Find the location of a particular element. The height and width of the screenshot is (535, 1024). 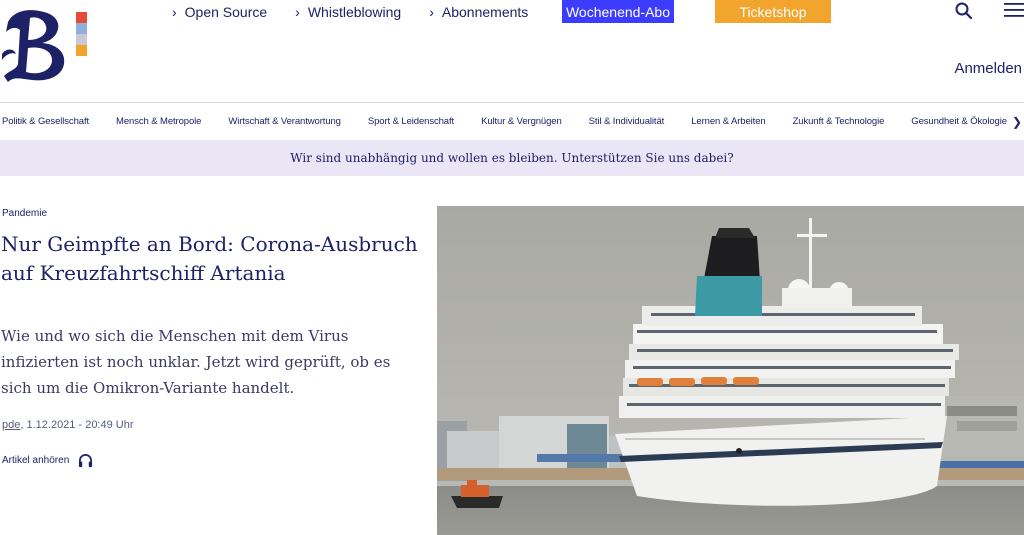

logo-color-bars is located at coordinates (81, 34).